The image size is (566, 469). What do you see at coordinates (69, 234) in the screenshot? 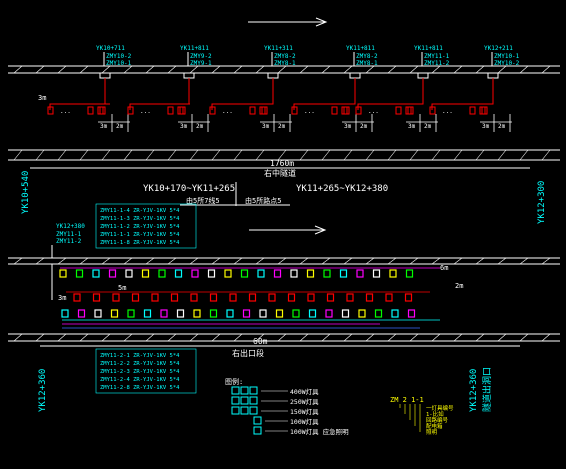
I see `svg-text: ZMY11-1` at bounding box center [69, 234].